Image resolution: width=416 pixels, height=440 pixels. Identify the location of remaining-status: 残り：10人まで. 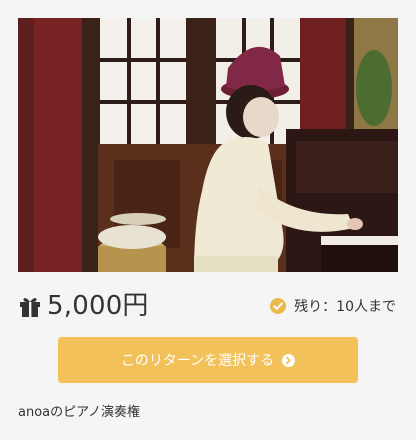
(333, 306).